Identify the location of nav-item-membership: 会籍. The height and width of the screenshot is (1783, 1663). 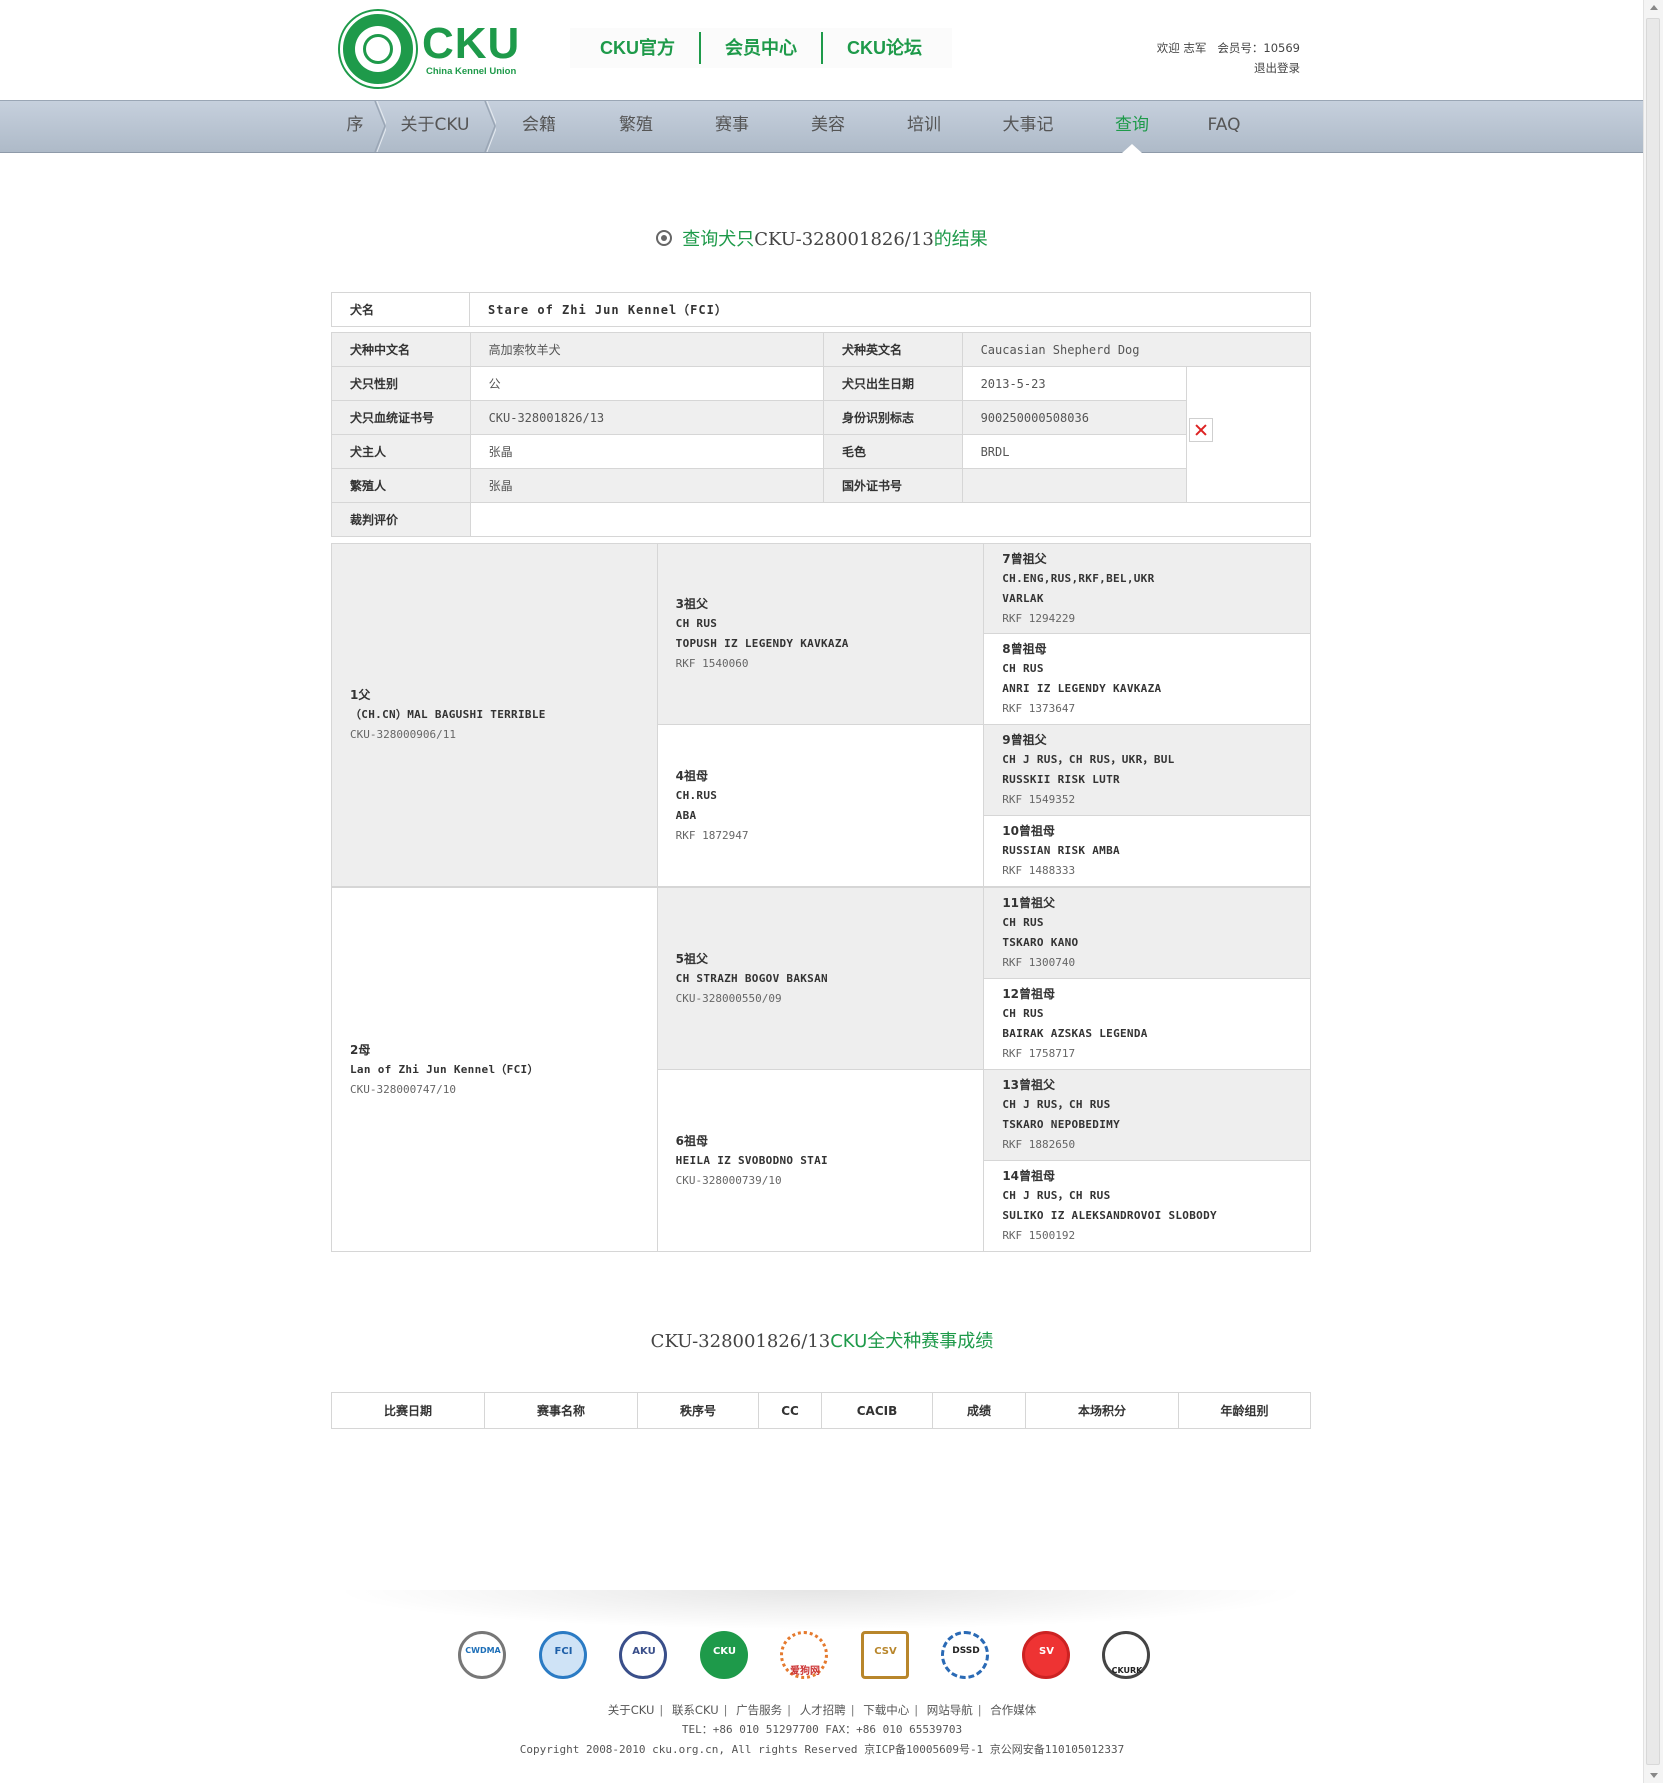
(539, 126).